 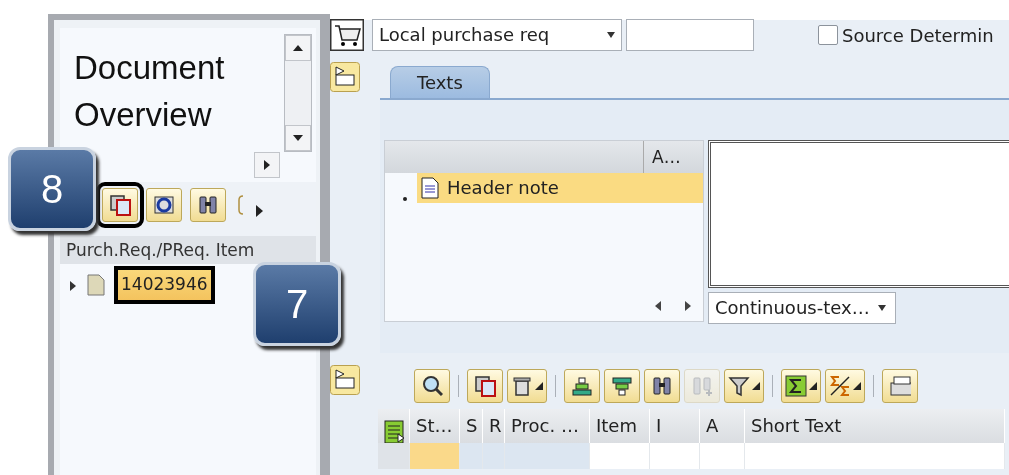 I want to click on printer-icon, so click(x=900, y=386).